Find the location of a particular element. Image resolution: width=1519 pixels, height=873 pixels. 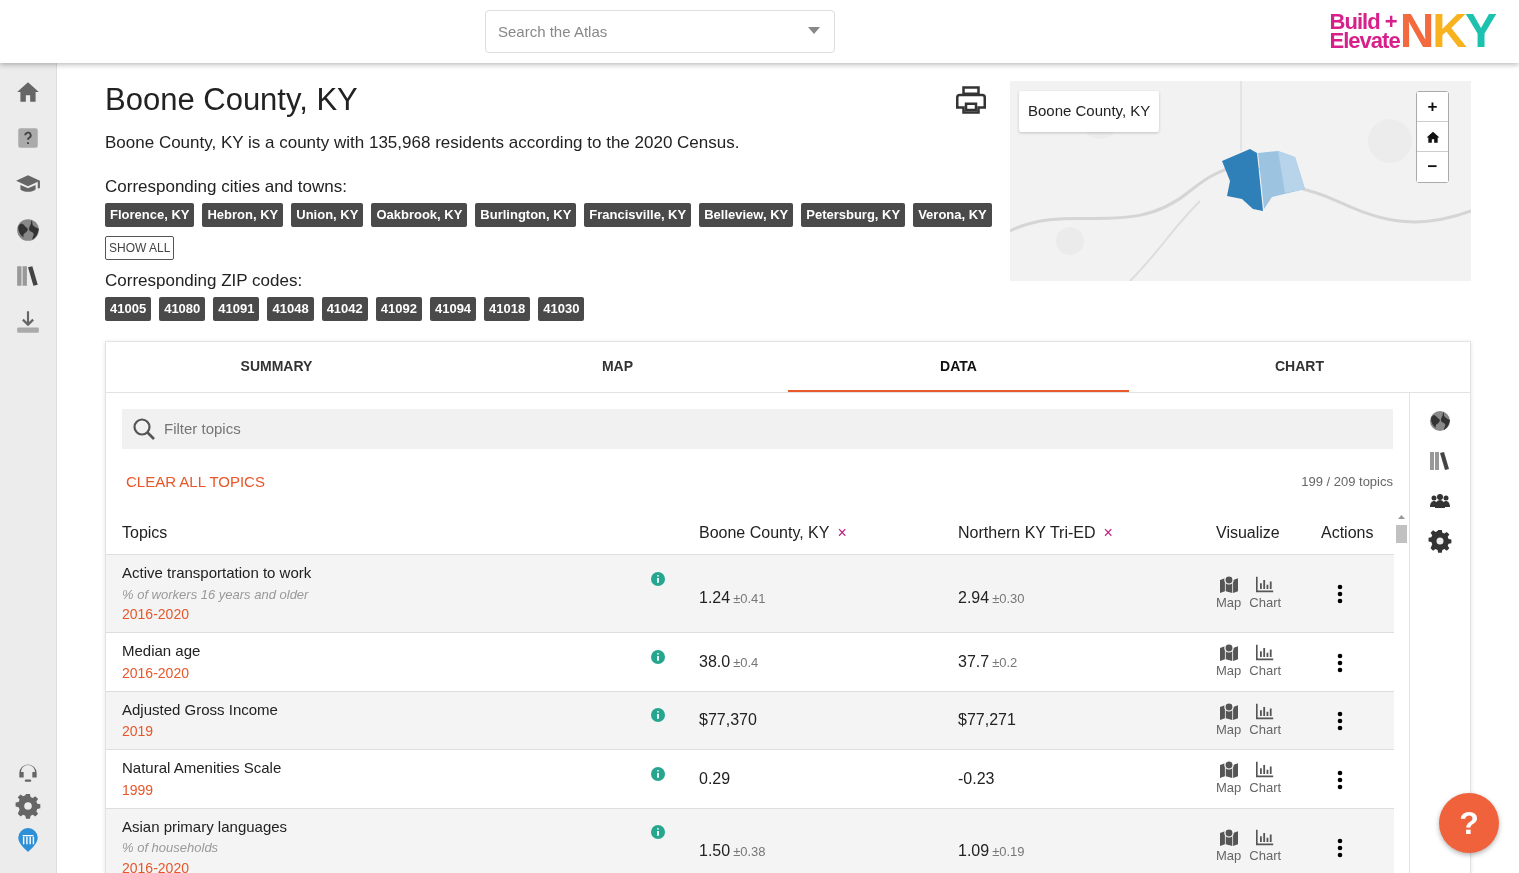

show-all-button: SHOW ALL is located at coordinates (140, 247).